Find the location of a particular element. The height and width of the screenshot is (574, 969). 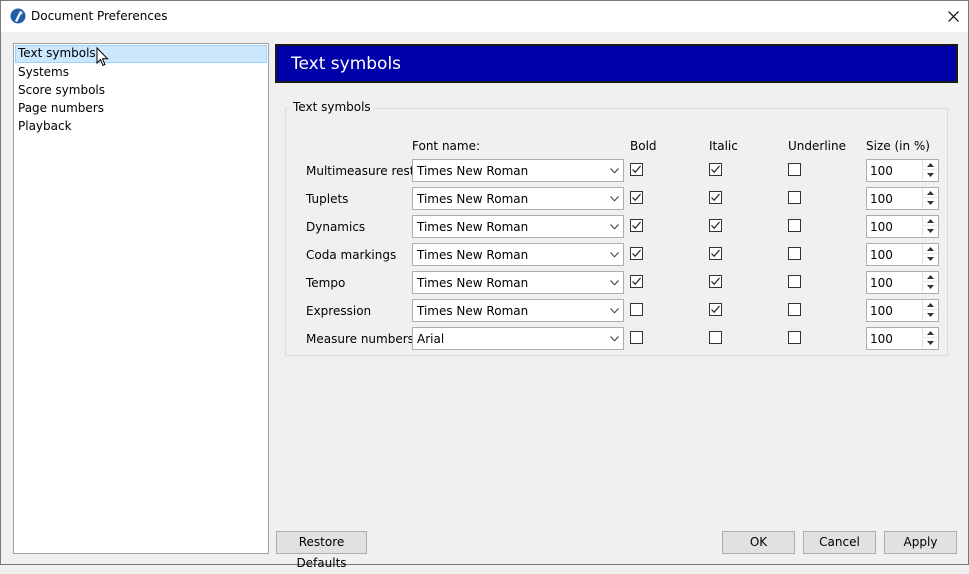

mouse-cursor-icon is located at coordinates (102, 57).